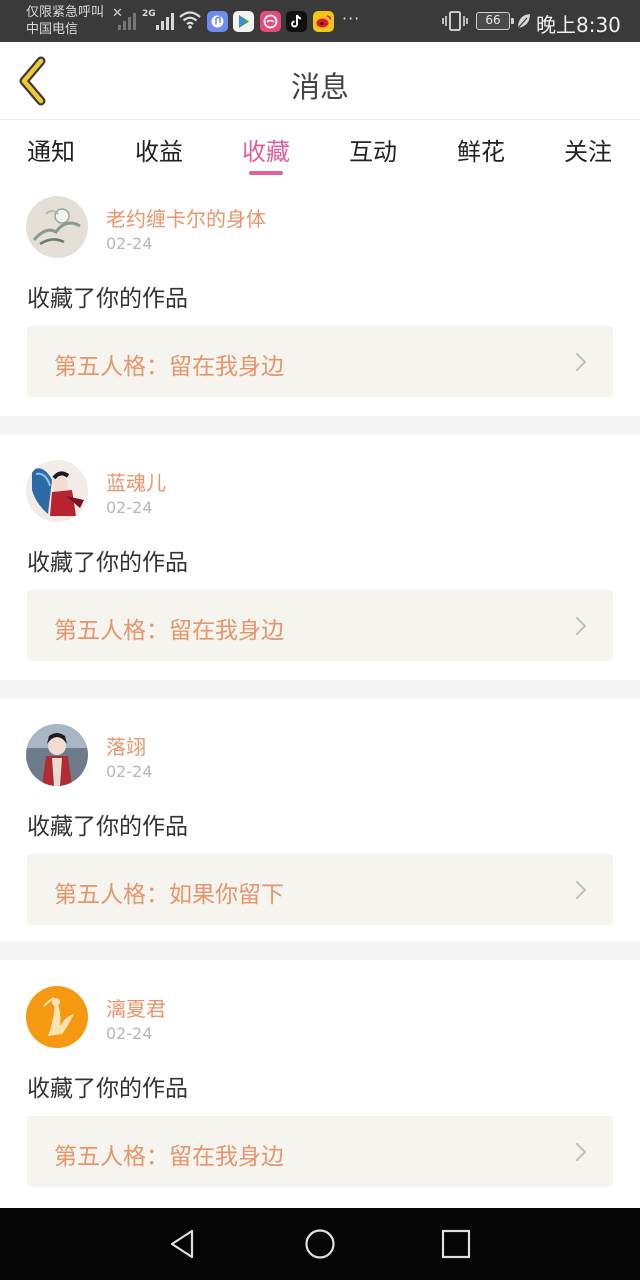 This screenshot has height=1280, width=640. Describe the element at coordinates (266, 149) in the screenshot. I see `tab-favorites: 收藏` at that location.